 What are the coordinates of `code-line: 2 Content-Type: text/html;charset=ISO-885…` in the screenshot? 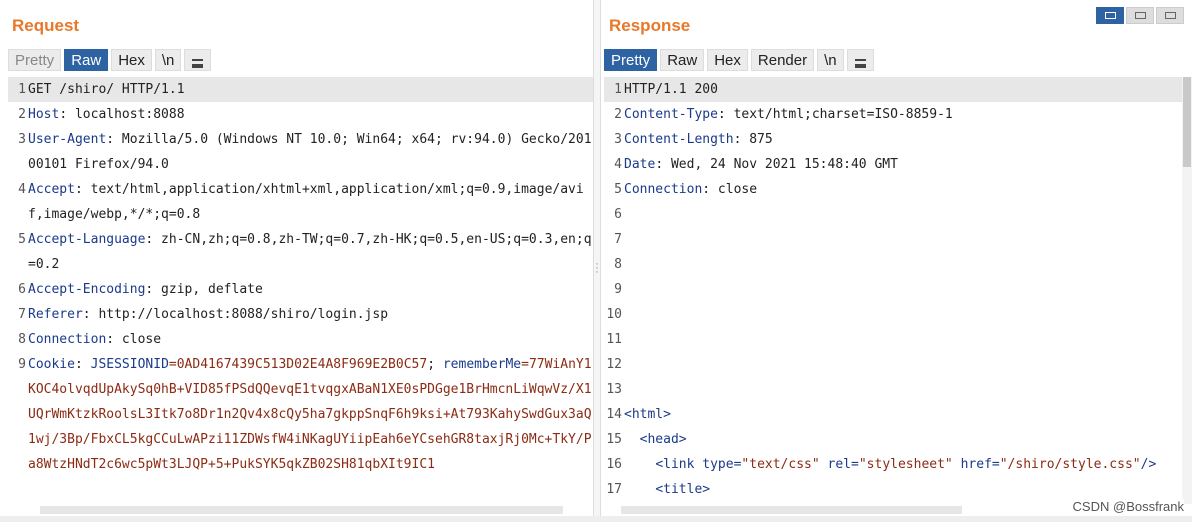 It's located at (898, 114).